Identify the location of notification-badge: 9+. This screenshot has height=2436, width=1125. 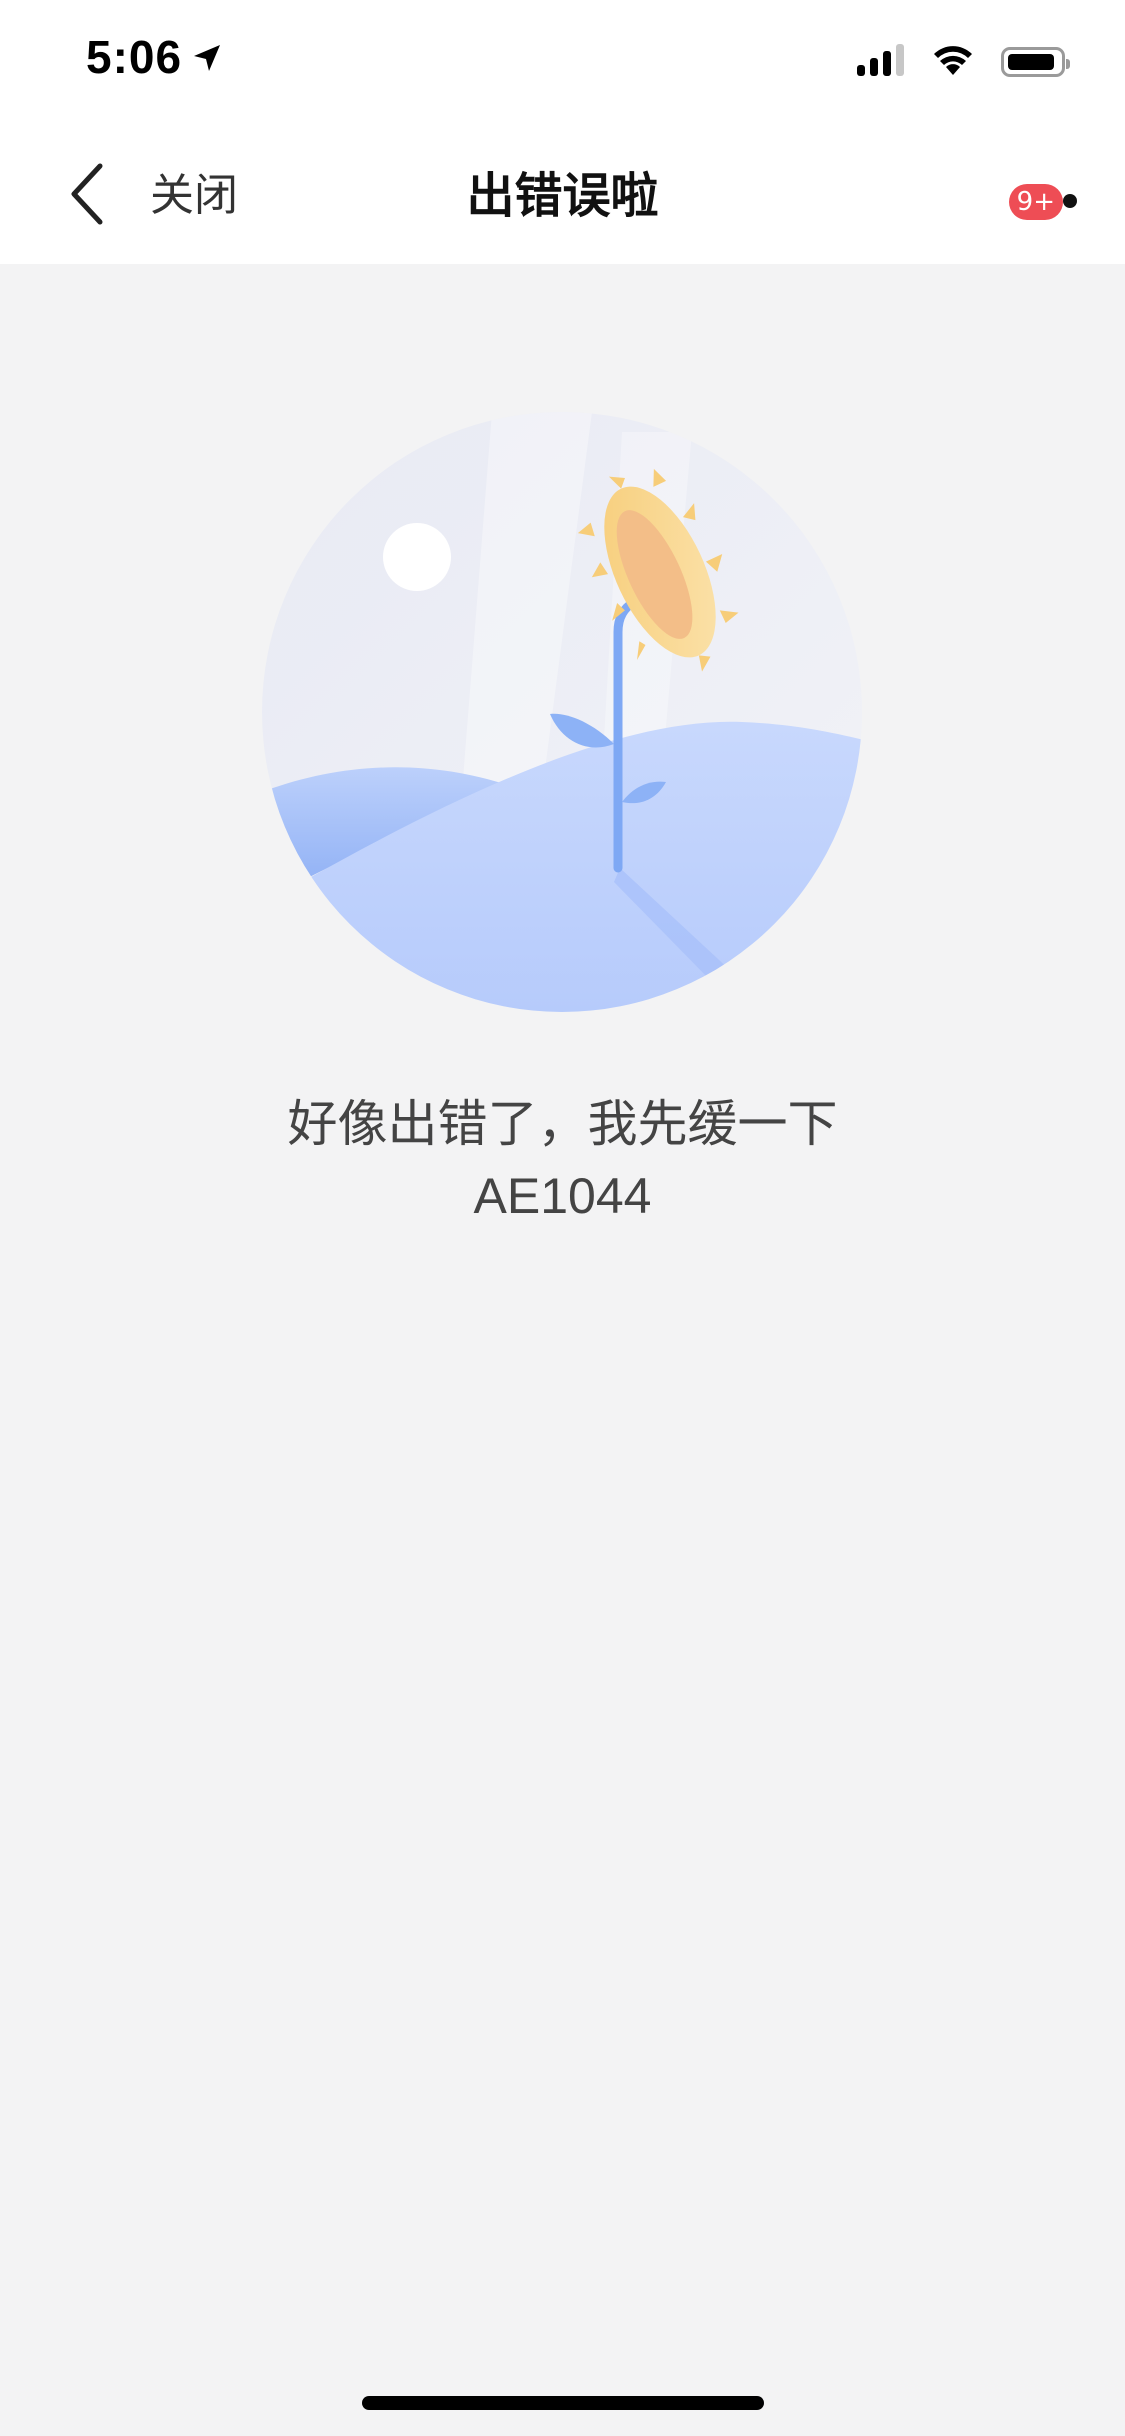
(1035, 202).